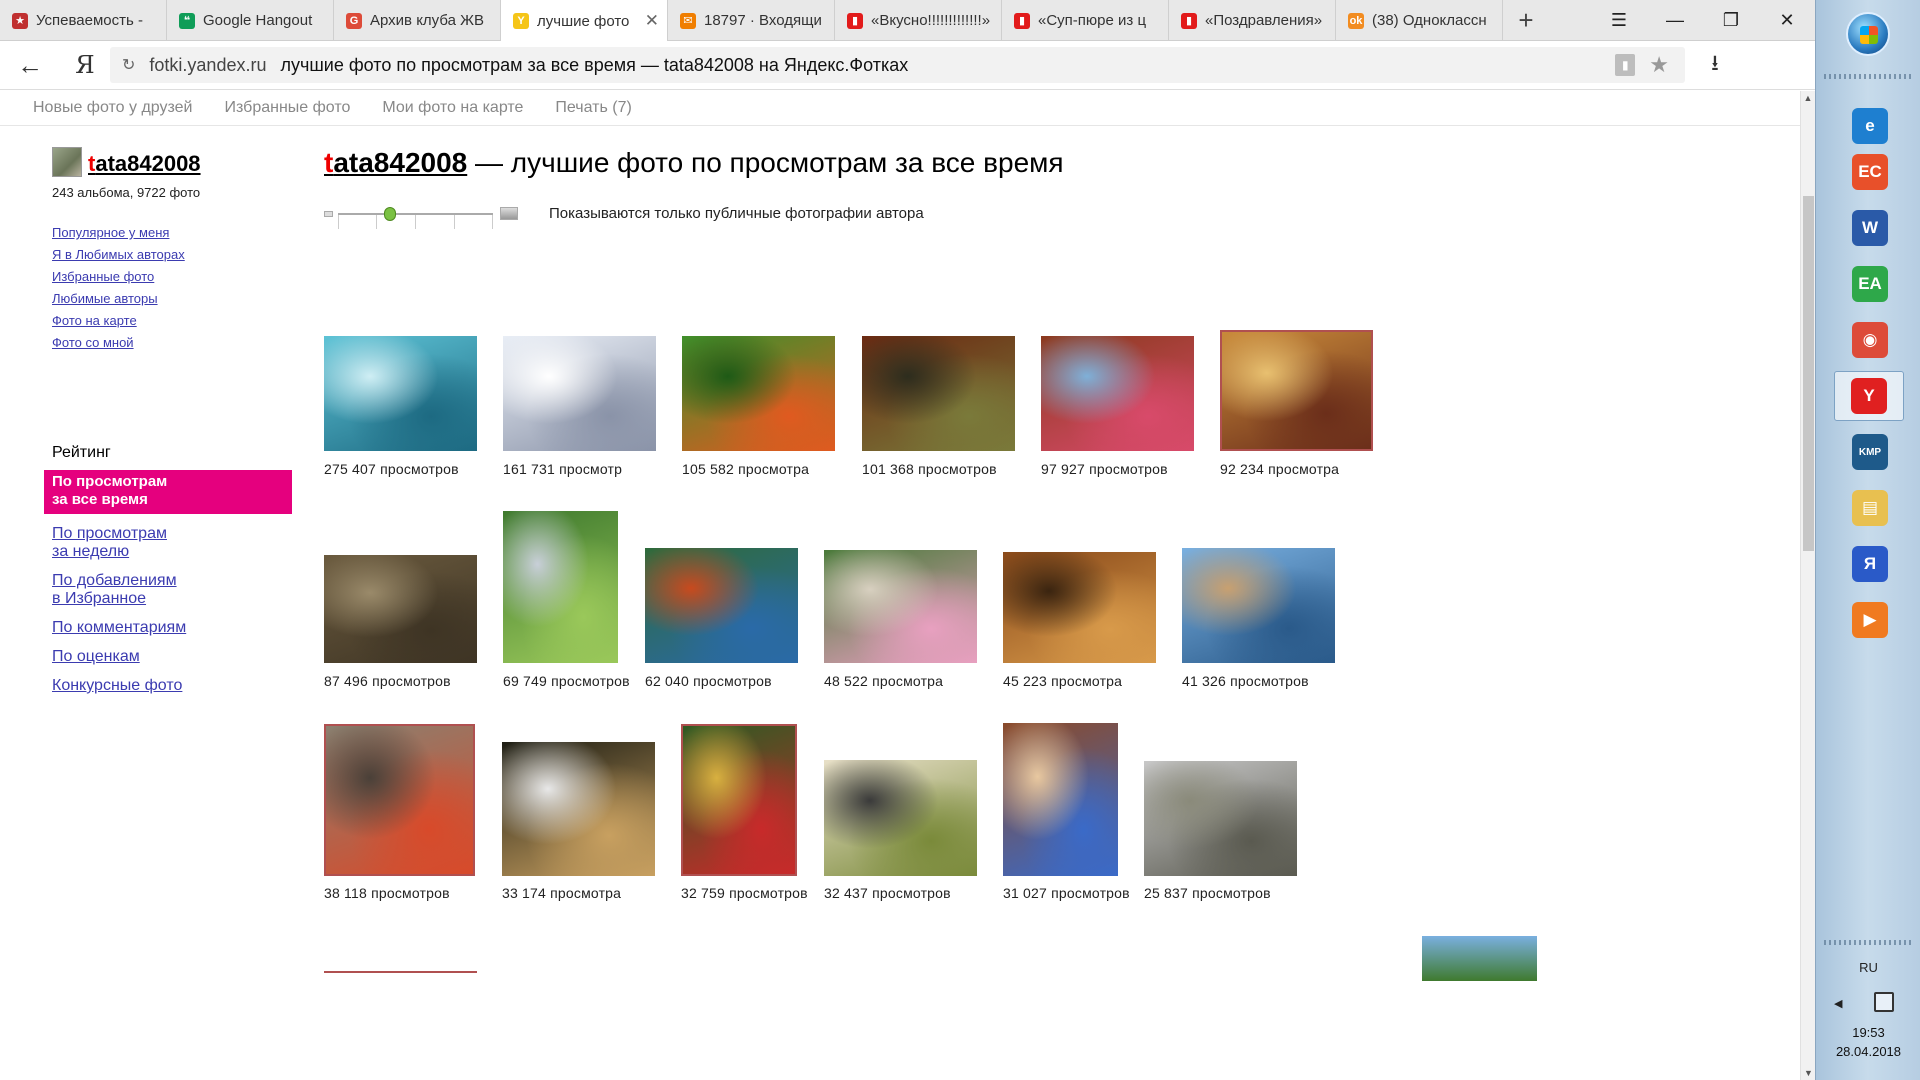  Describe the element at coordinates (1419, 20) in the screenshot. I see `tab-8: ok (38) Одноклассн` at that location.